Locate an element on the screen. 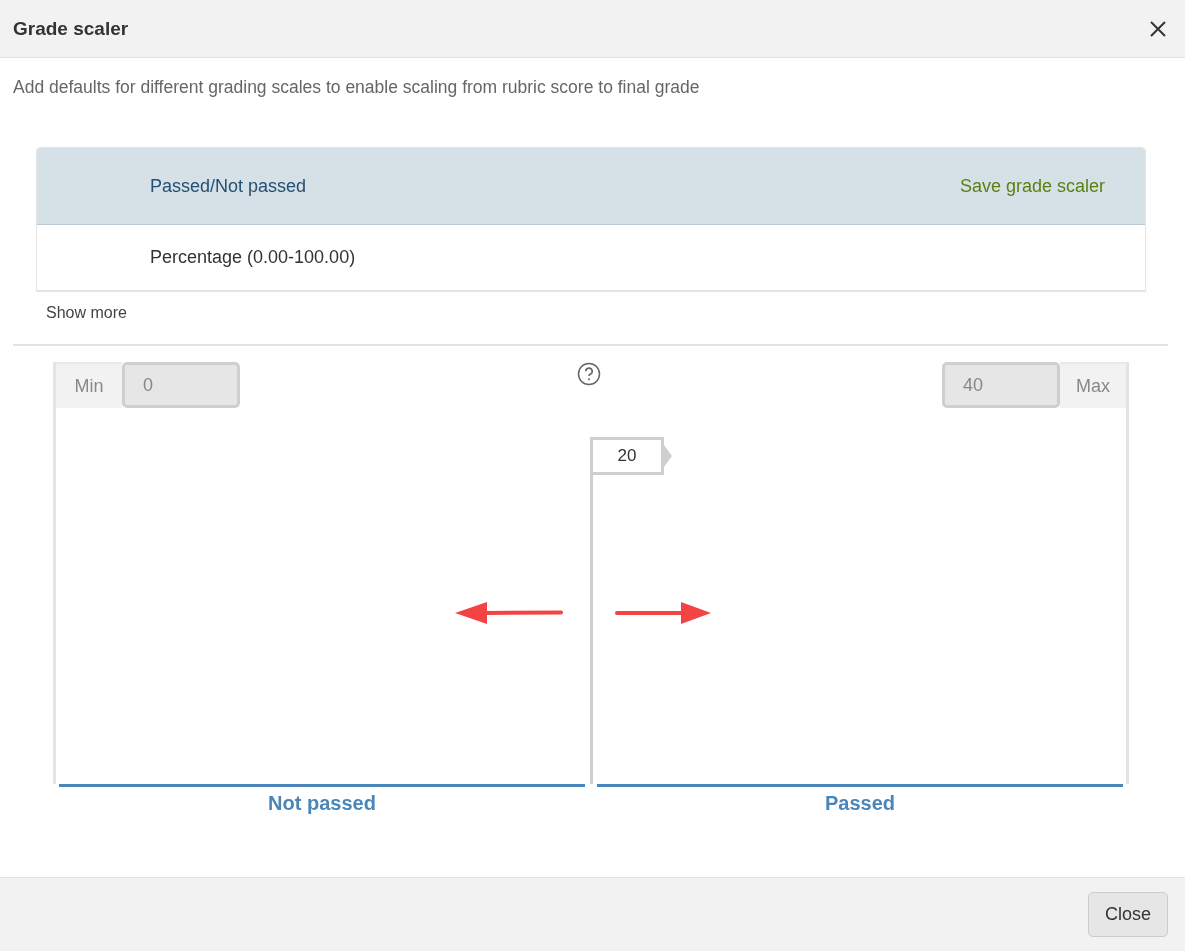 The width and height of the screenshot is (1185, 951). left-arrow-icon is located at coordinates (509, 613).